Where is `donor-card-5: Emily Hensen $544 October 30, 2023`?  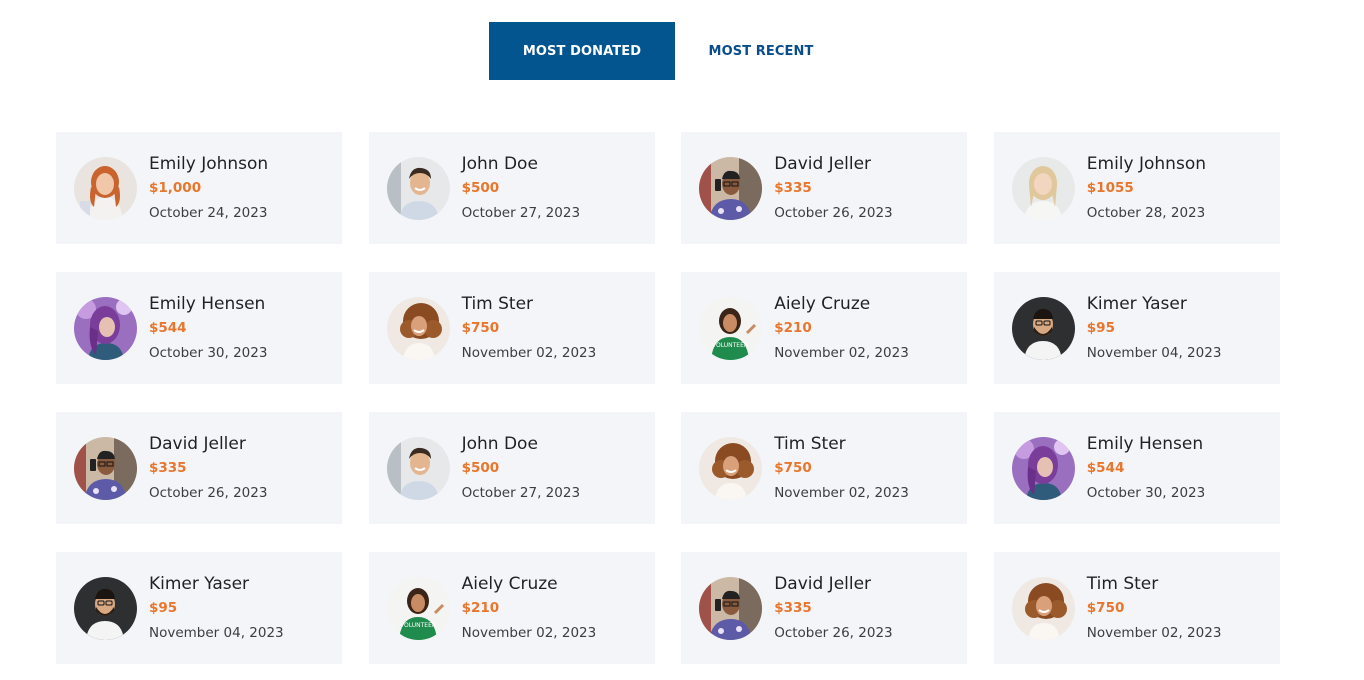 donor-card-5: Emily Hensen $544 October 30, 2023 is located at coordinates (199, 328).